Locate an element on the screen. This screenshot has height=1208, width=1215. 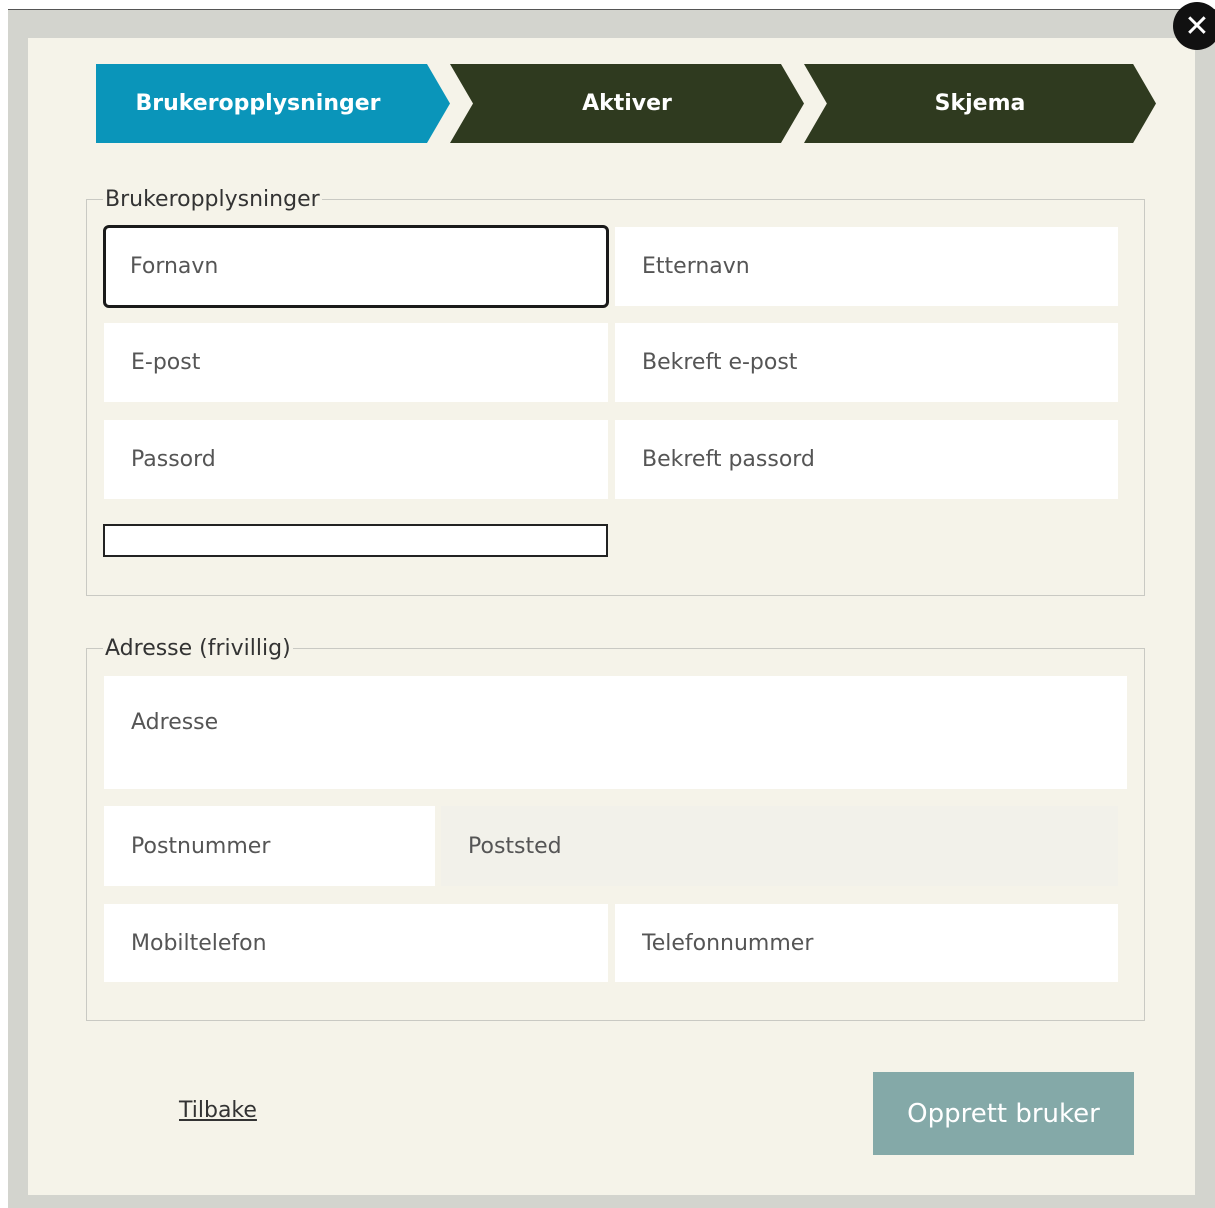
postal-code-field is located at coordinates (269, 846).